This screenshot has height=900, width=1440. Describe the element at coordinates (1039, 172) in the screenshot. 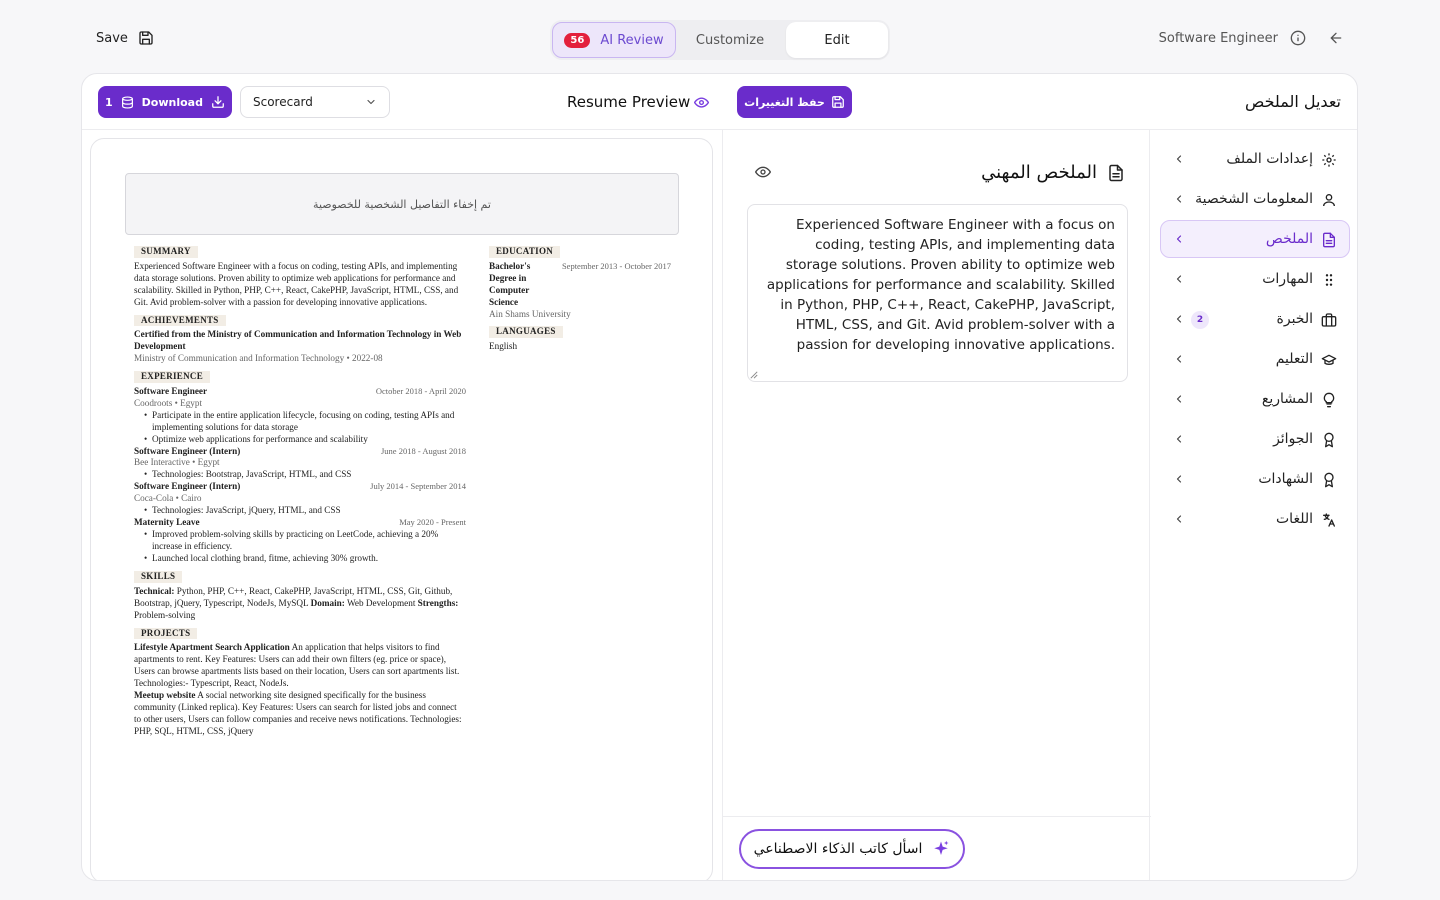

I see `section-heading-text: الملخص المهني` at that location.